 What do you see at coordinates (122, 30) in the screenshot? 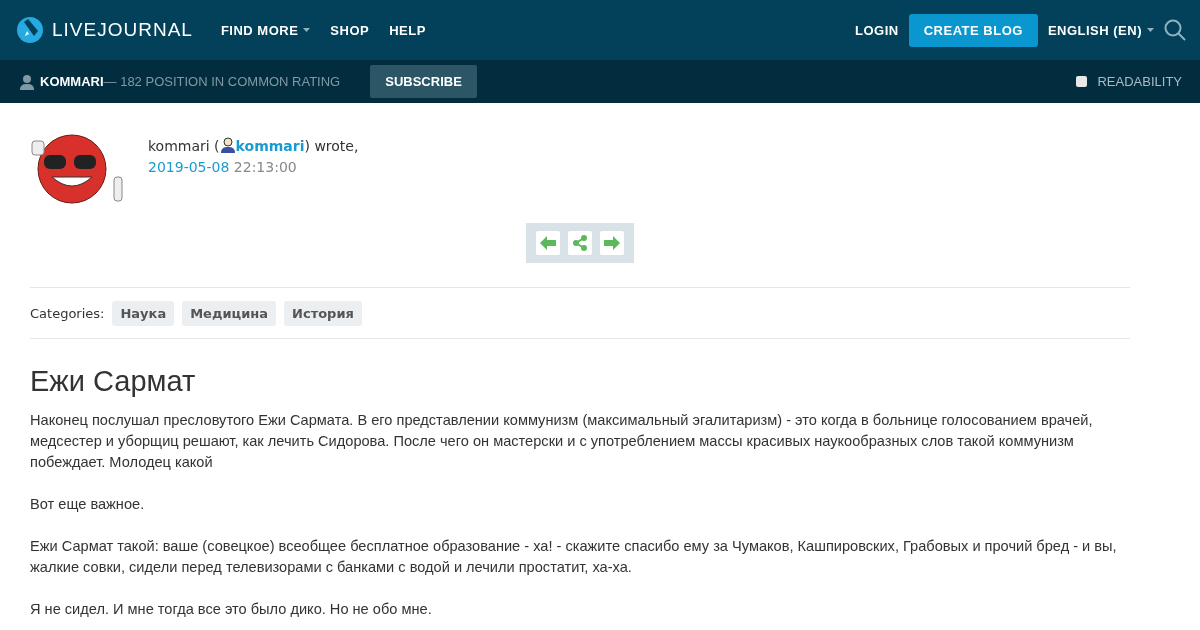
I see `logo-text: LIVEJOURNAL` at bounding box center [122, 30].